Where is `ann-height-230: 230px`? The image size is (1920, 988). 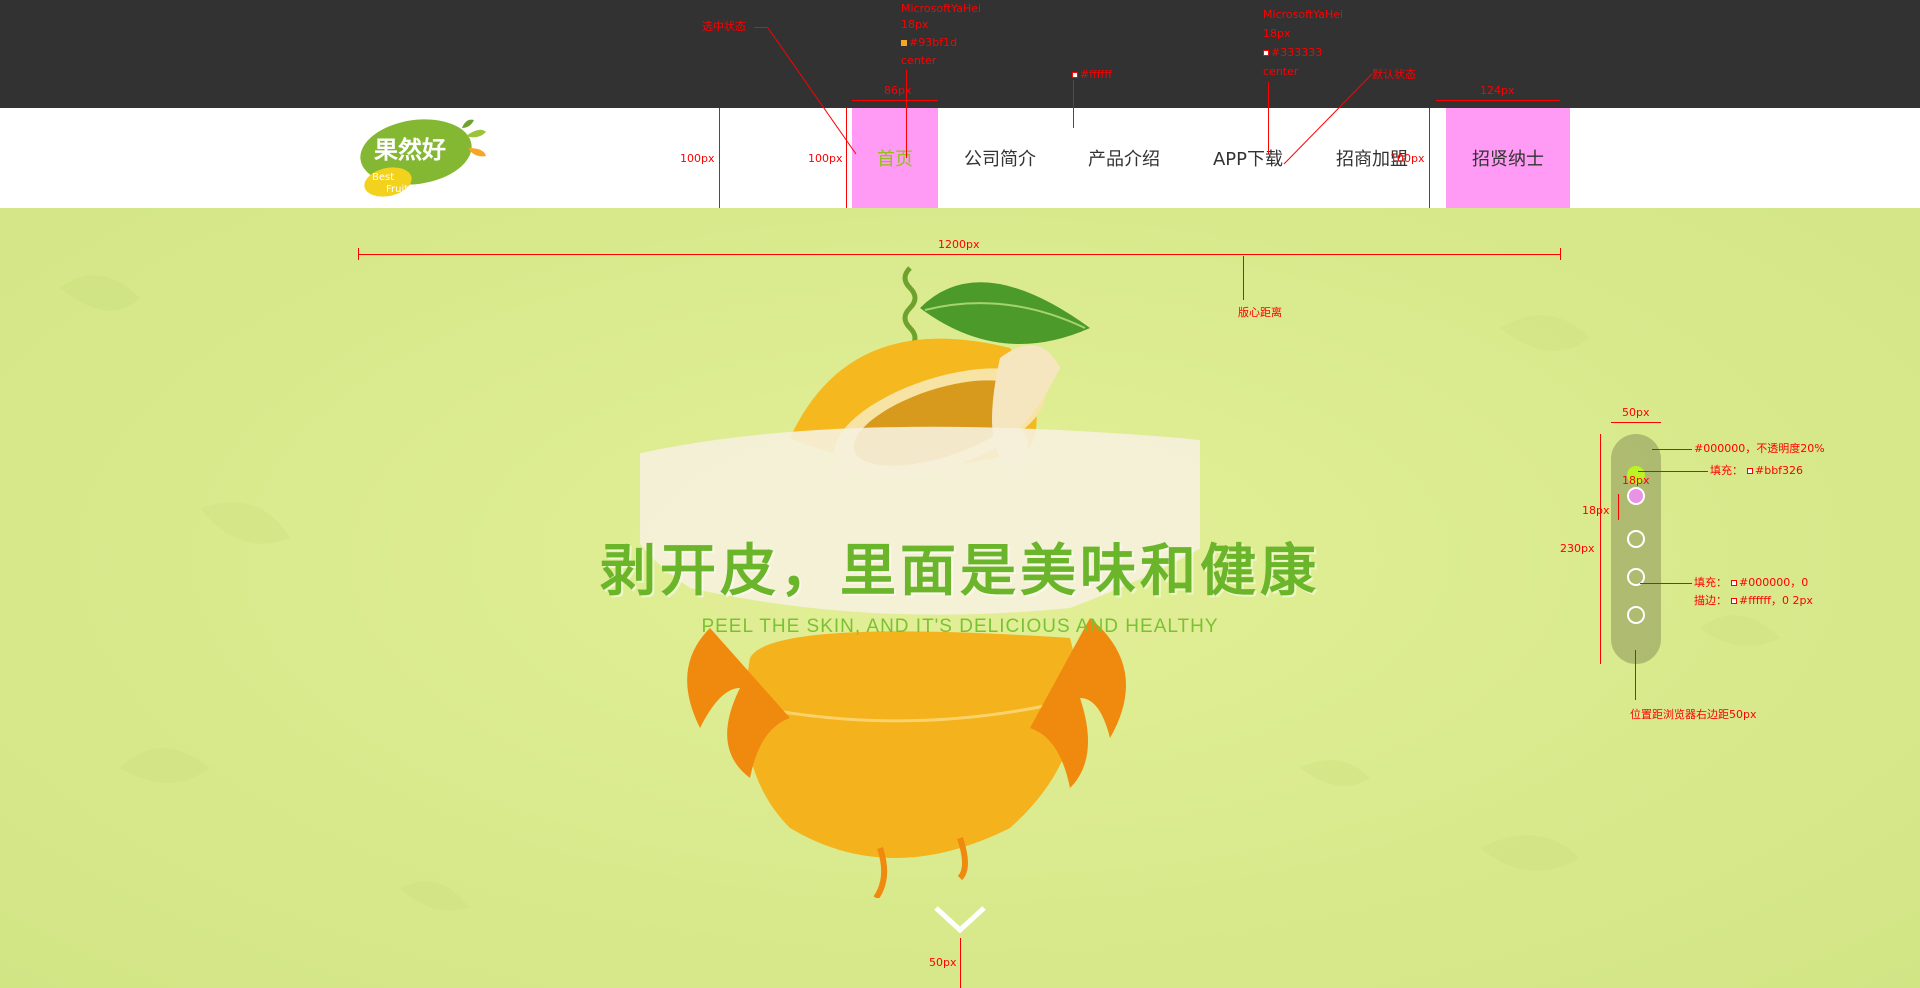
ann-height-230: 230px is located at coordinates (1577, 548).